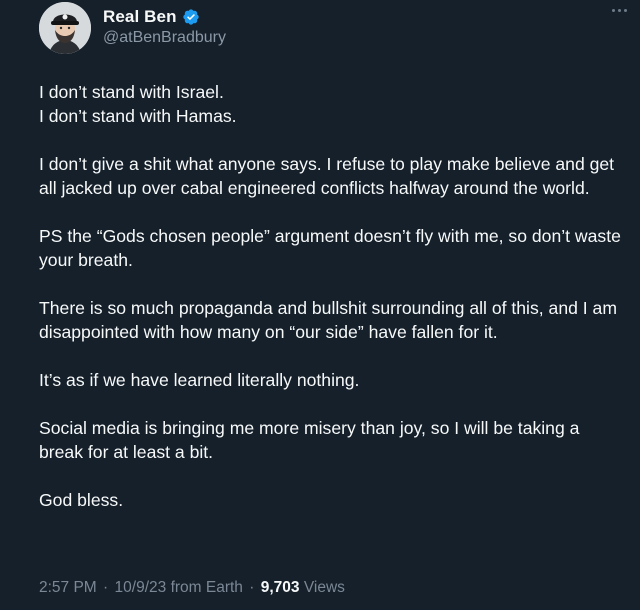  Describe the element at coordinates (280, 587) in the screenshot. I see `views-count: 9,703` at that location.